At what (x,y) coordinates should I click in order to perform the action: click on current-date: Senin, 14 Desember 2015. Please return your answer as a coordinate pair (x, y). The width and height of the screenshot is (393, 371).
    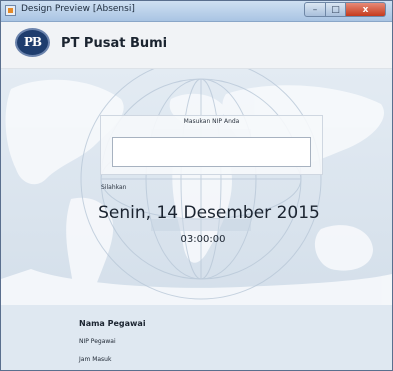
    Looking at the image, I should click on (209, 213).